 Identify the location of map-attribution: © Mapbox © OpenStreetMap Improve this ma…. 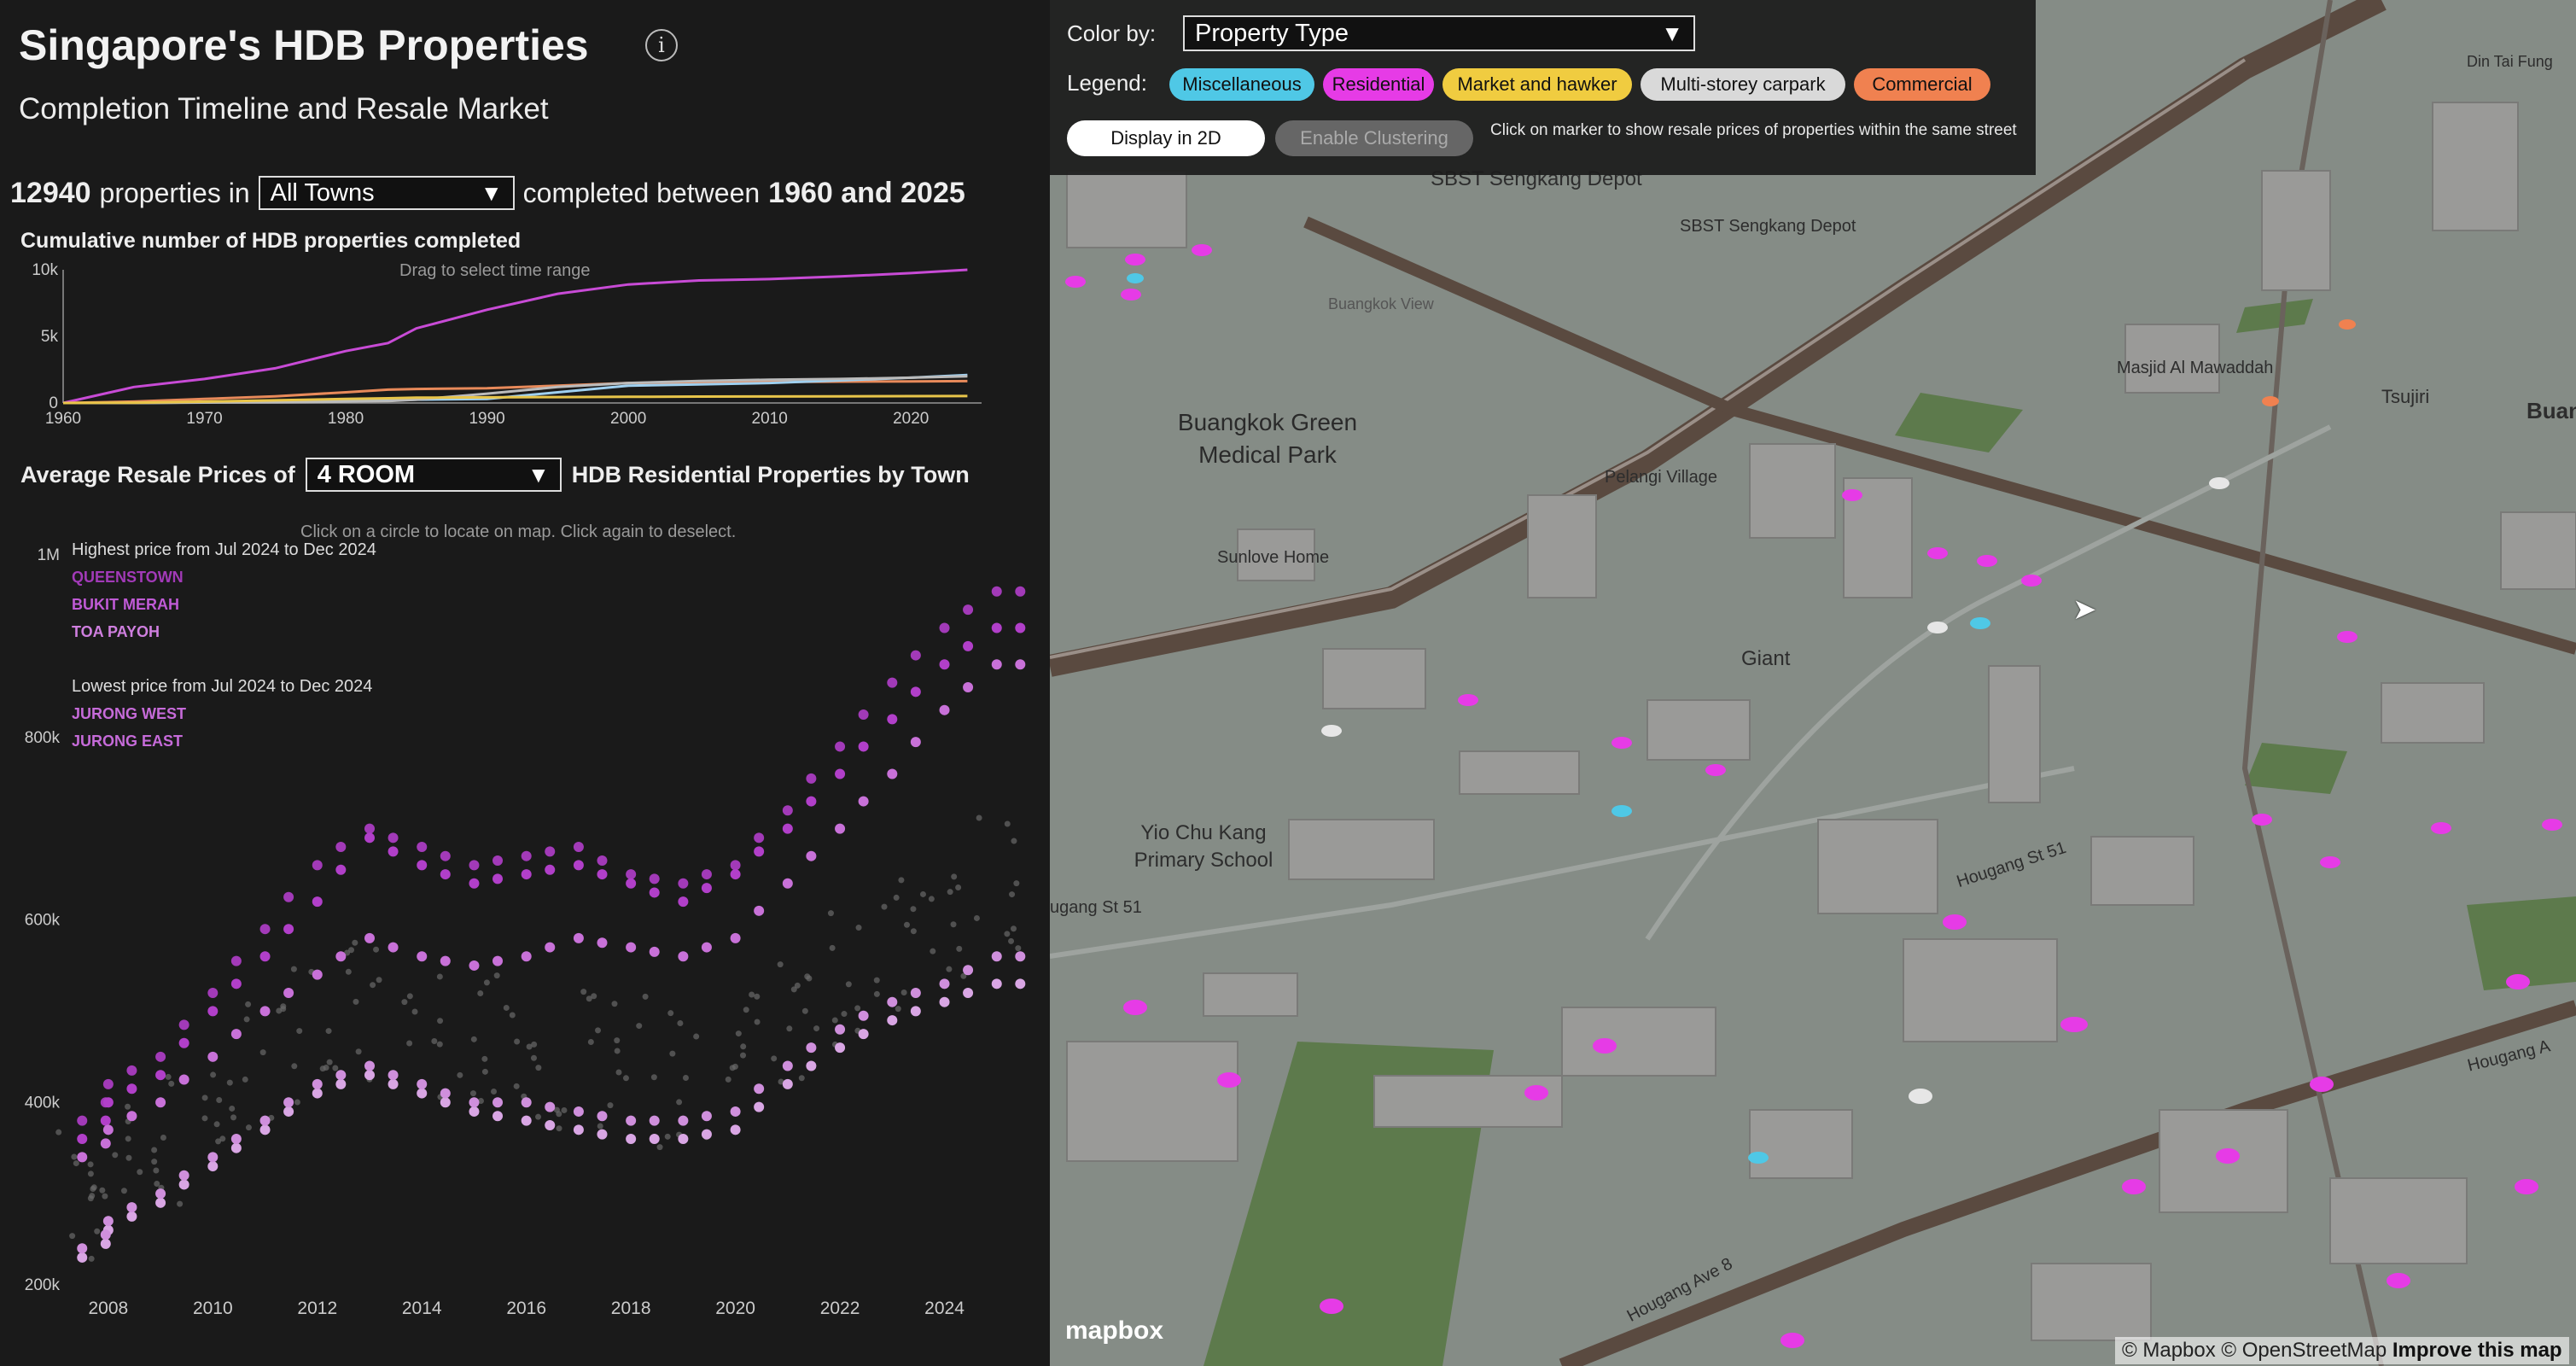
(2342, 1351).